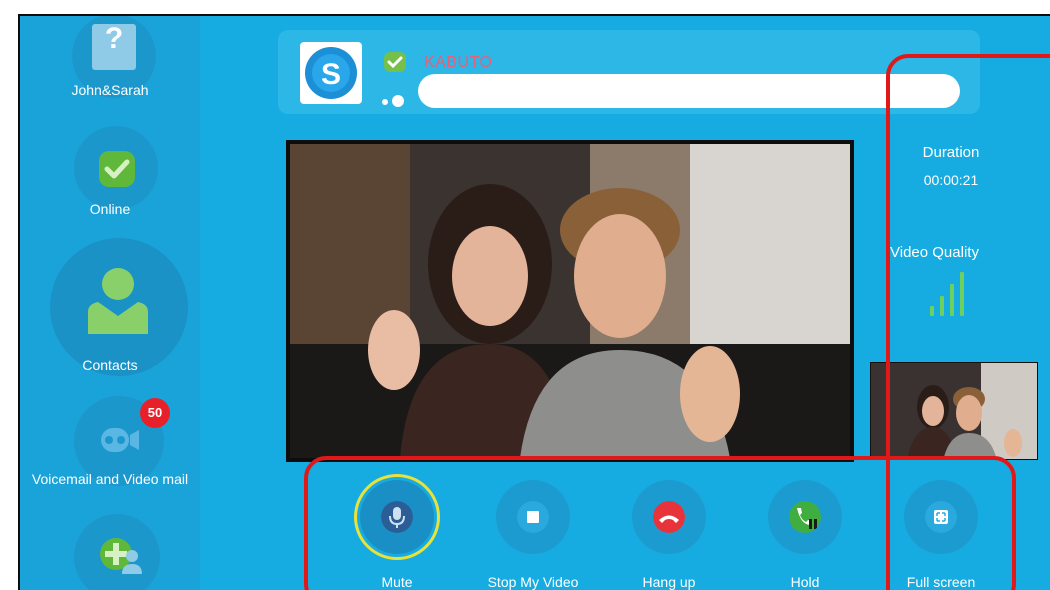 The height and width of the screenshot is (590, 1050). I want to click on skype-logo-letter: S, so click(331, 74).